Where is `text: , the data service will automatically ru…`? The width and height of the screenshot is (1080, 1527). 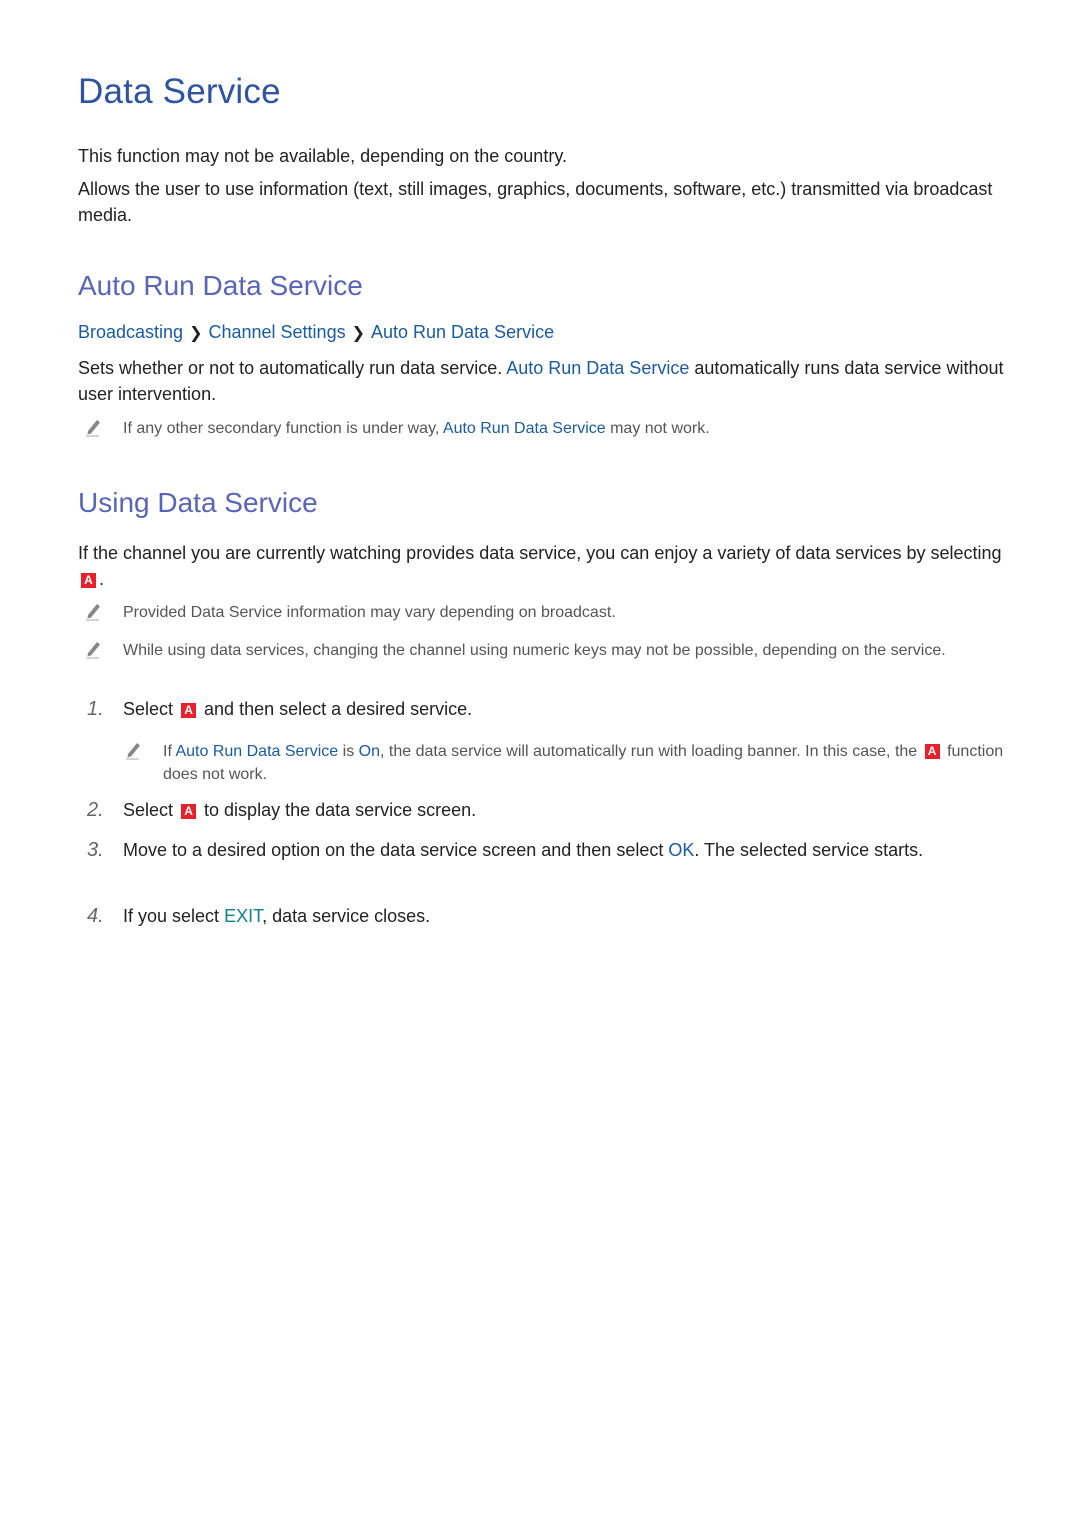
text: , the data service will automatically ru… is located at coordinates (651, 751).